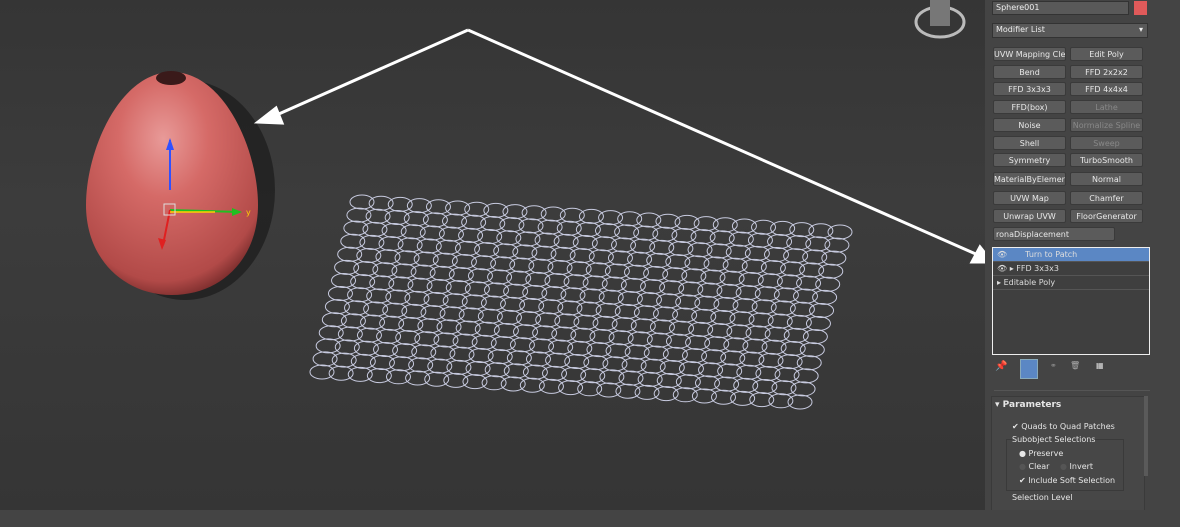  Describe the element at coordinates (1106, 89) in the screenshot. I see `modifier-button: FFD 4x4x4` at that location.